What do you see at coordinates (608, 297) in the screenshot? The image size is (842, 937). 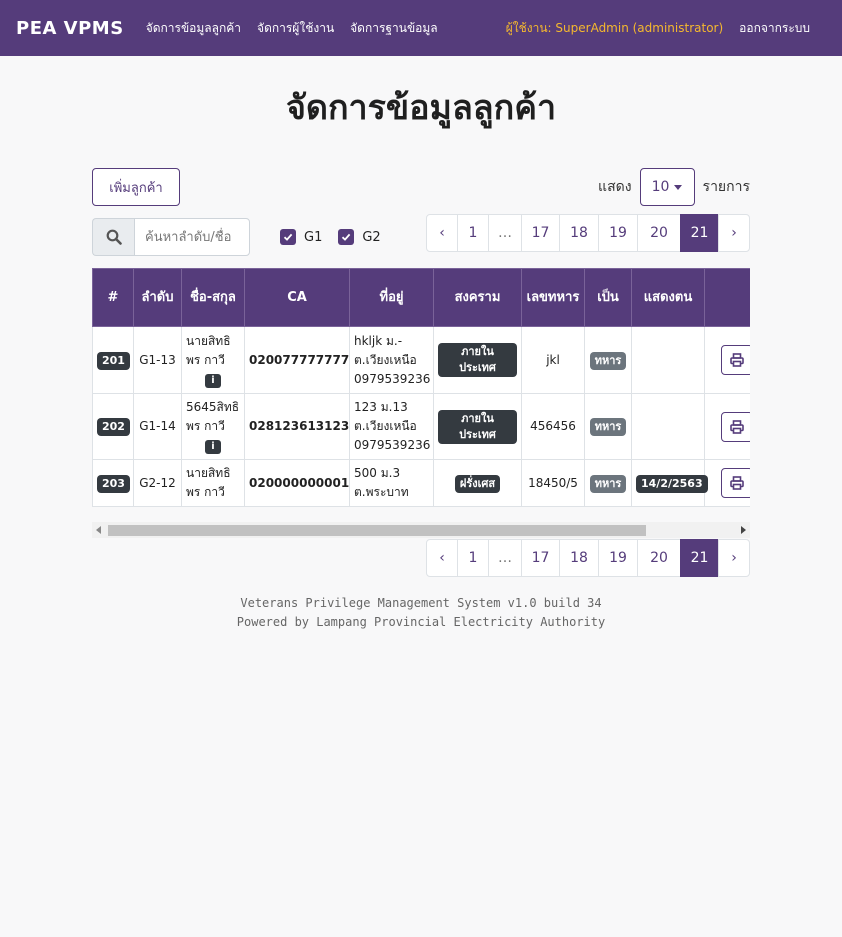 I see `col-header-type: เป็น` at bounding box center [608, 297].